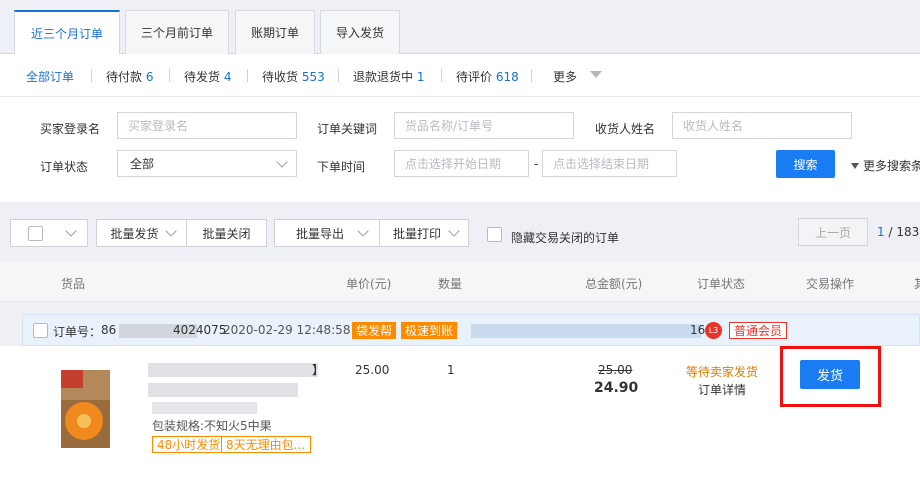 This screenshot has height=478, width=920. What do you see at coordinates (207, 125) in the screenshot?
I see `buyer-login-input: 买家登录名` at bounding box center [207, 125].